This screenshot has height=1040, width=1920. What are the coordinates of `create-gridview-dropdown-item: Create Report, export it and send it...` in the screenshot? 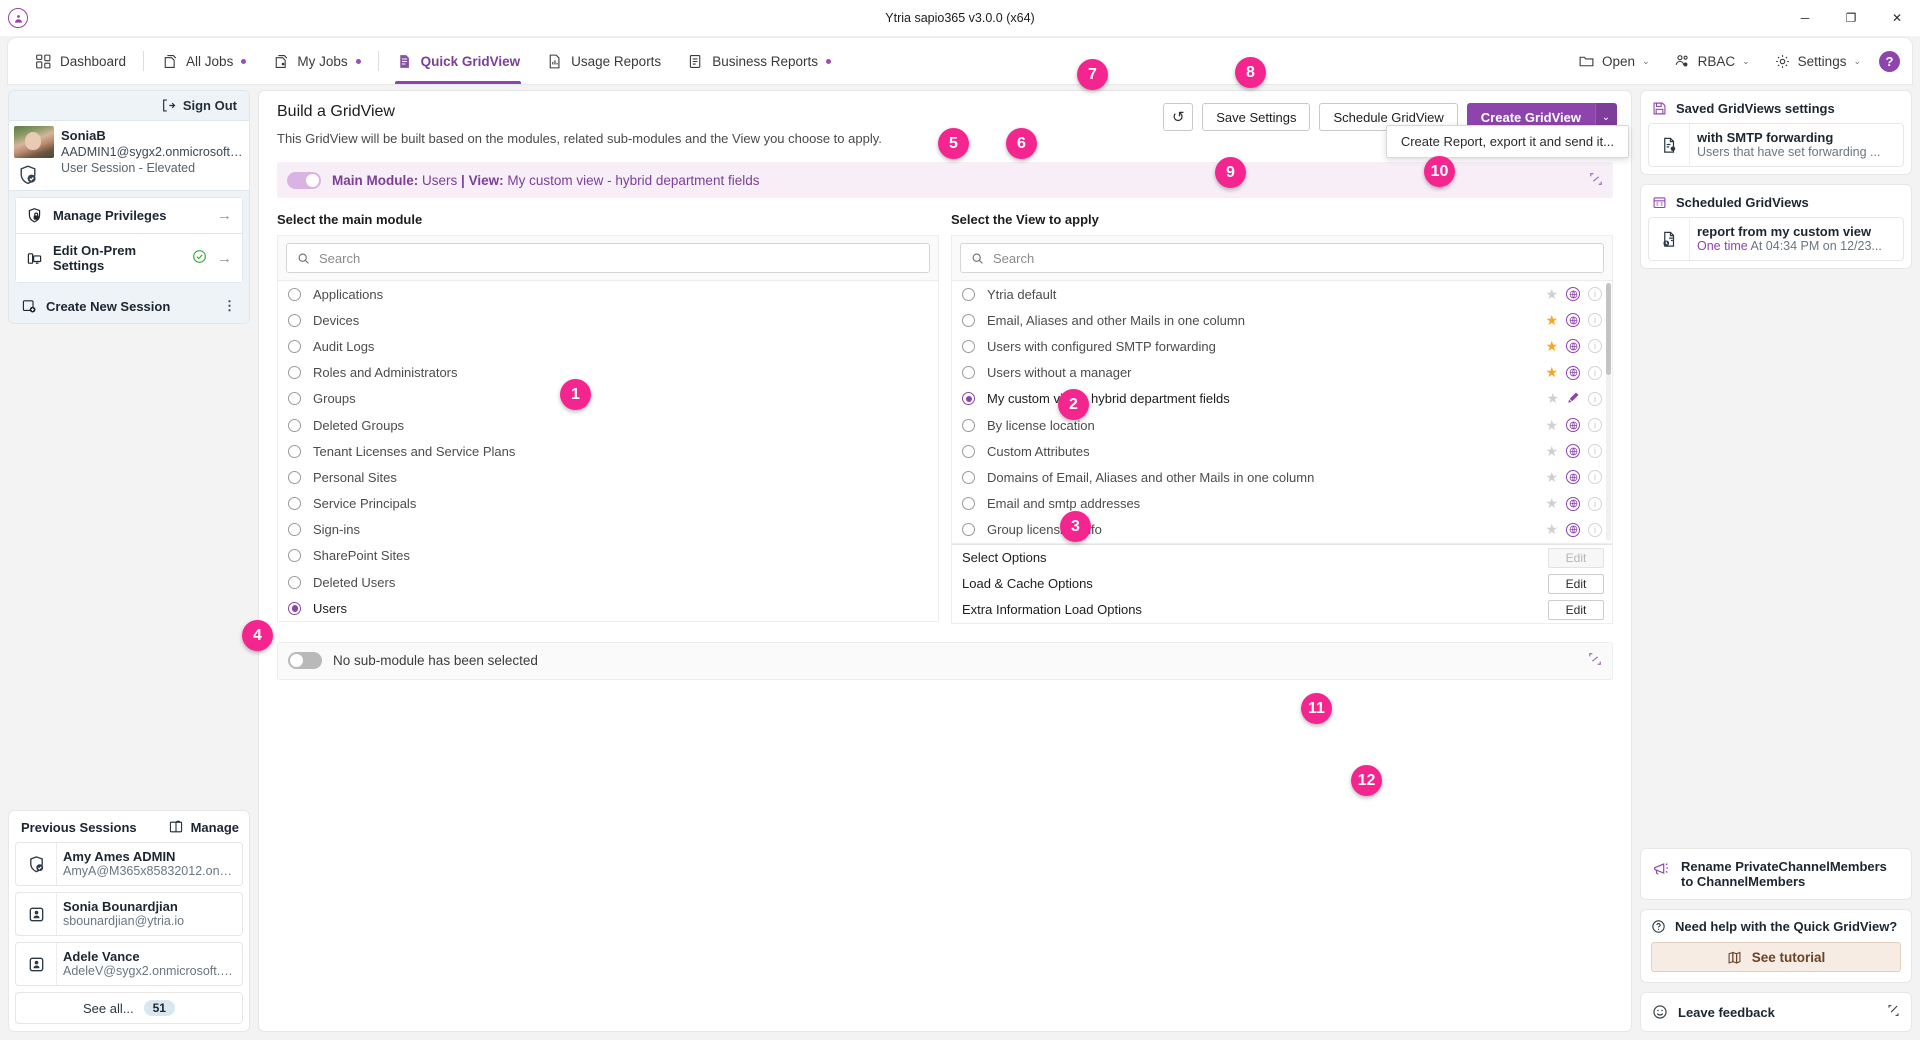 It's located at (1507, 141).